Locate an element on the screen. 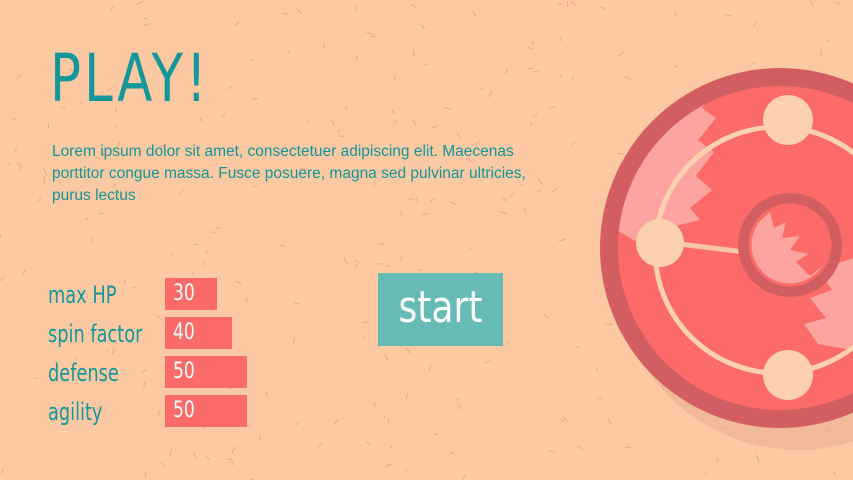 The height and width of the screenshot is (480, 853). start-button: start is located at coordinates (440, 309).